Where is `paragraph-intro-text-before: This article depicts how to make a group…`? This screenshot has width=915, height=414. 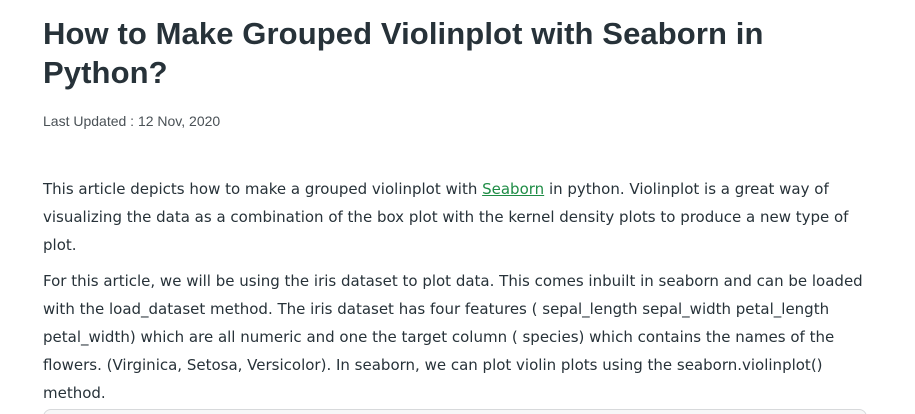
paragraph-intro-text-before: This article depicts how to make a group… is located at coordinates (263, 189).